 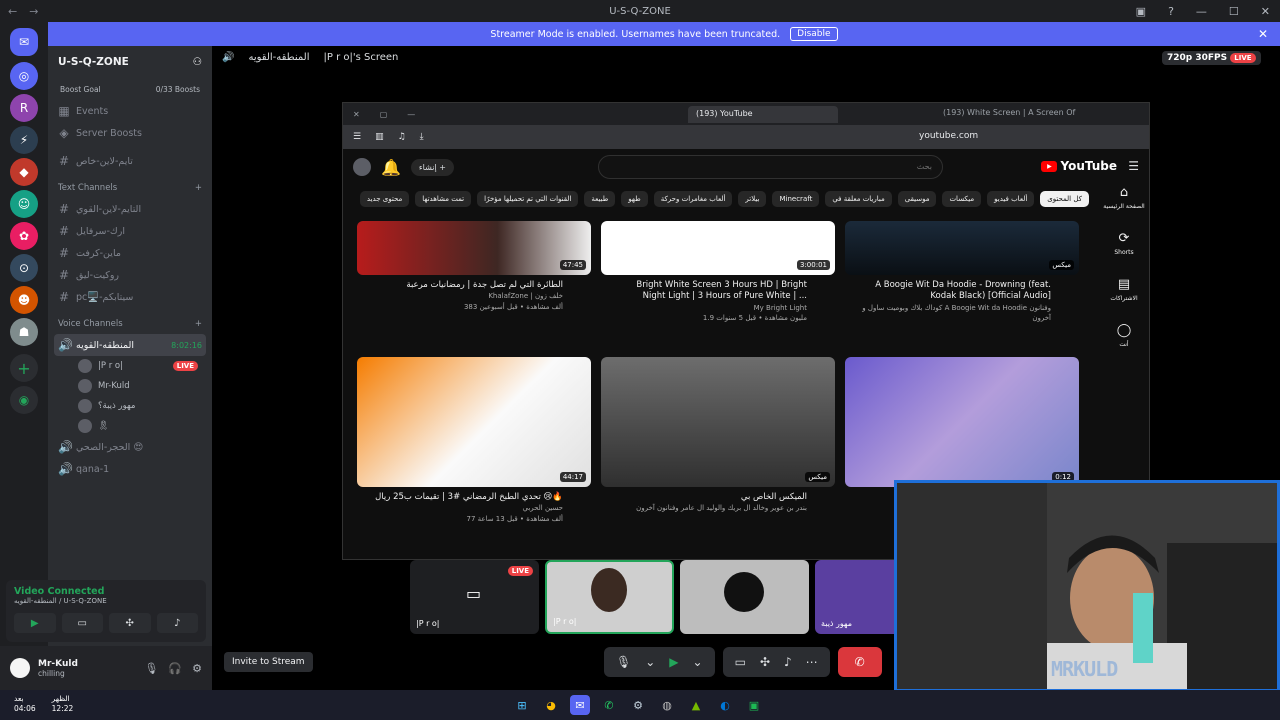 I want to click on activities-button: ✣, so click(x=130, y=623).